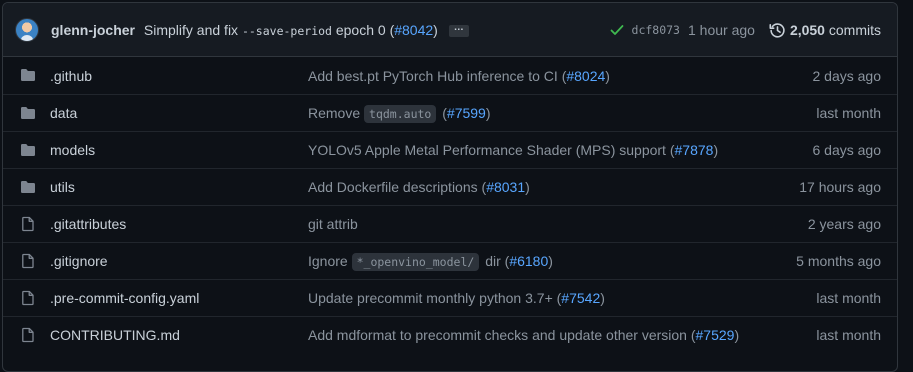 The image size is (913, 372). I want to click on commit-message-code: --save-period, so click(287, 31).